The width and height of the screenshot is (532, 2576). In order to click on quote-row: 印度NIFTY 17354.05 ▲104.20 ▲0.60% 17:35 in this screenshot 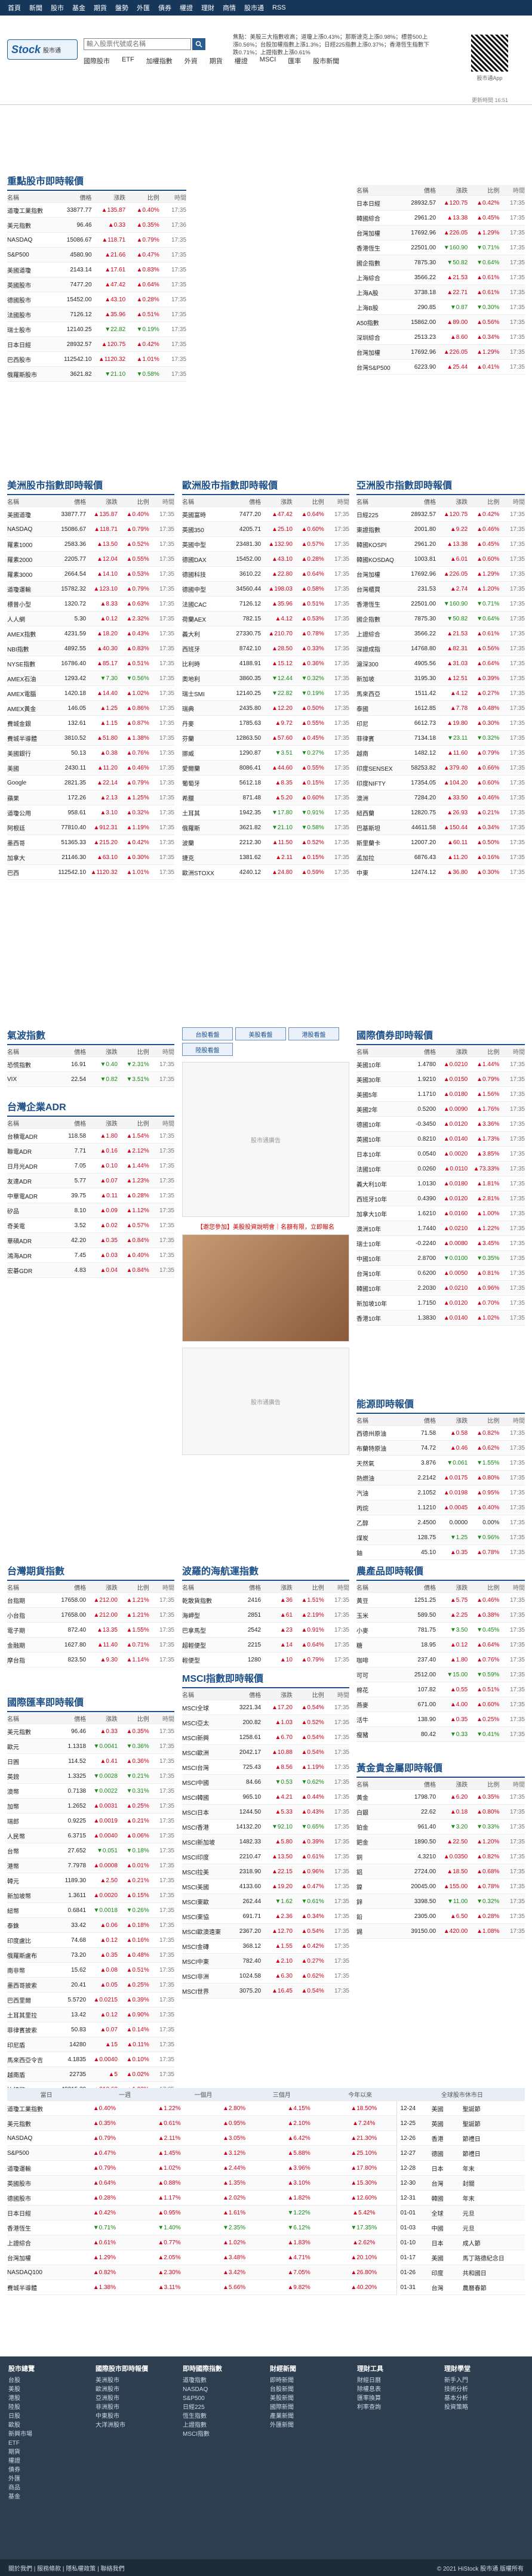, I will do `click(440, 783)`.